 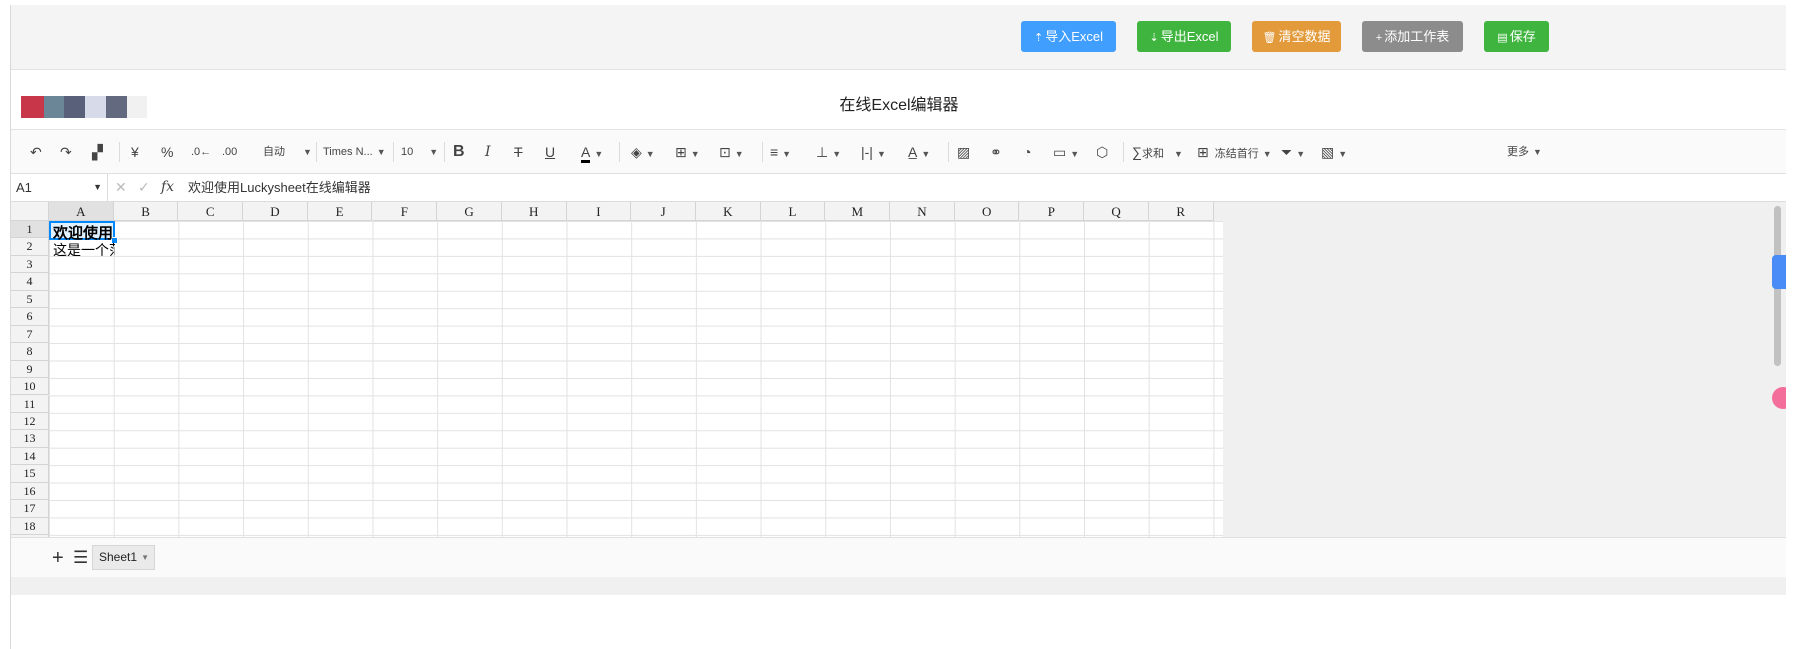 What do you see at coordinates (30, 439) in the screenshot?
I see `row-header: 13` at bounding box center [30, 439].